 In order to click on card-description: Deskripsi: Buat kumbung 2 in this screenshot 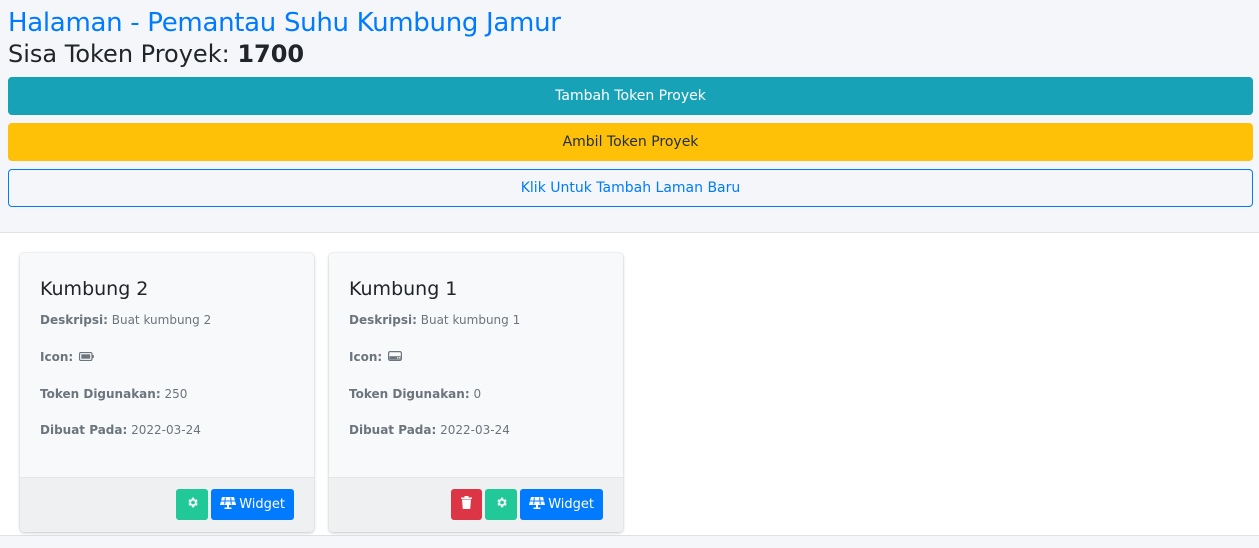, I will do `click(167, 320)`.